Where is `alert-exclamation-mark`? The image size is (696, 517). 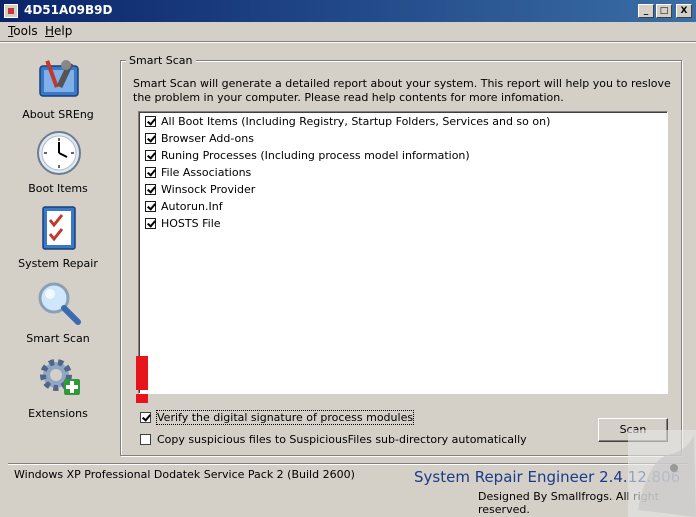
alert-exclamation-mark is located at coordinates (142, 380).